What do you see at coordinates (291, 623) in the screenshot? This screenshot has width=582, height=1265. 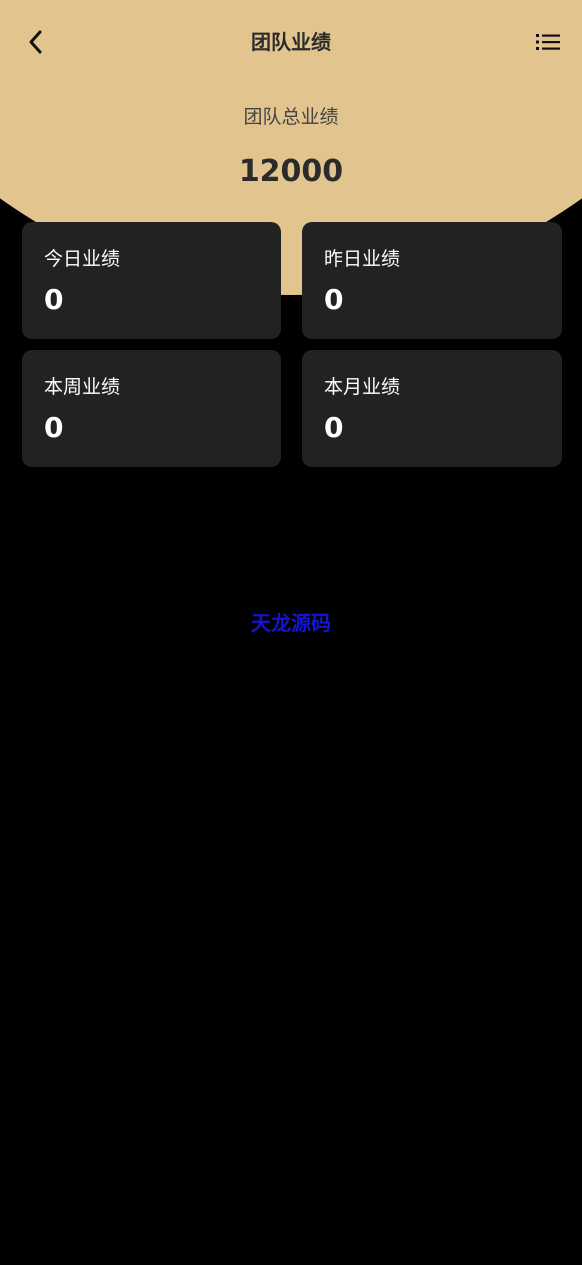 I see `watermark-text: 天龙源码` at bounding box center [291, 623].